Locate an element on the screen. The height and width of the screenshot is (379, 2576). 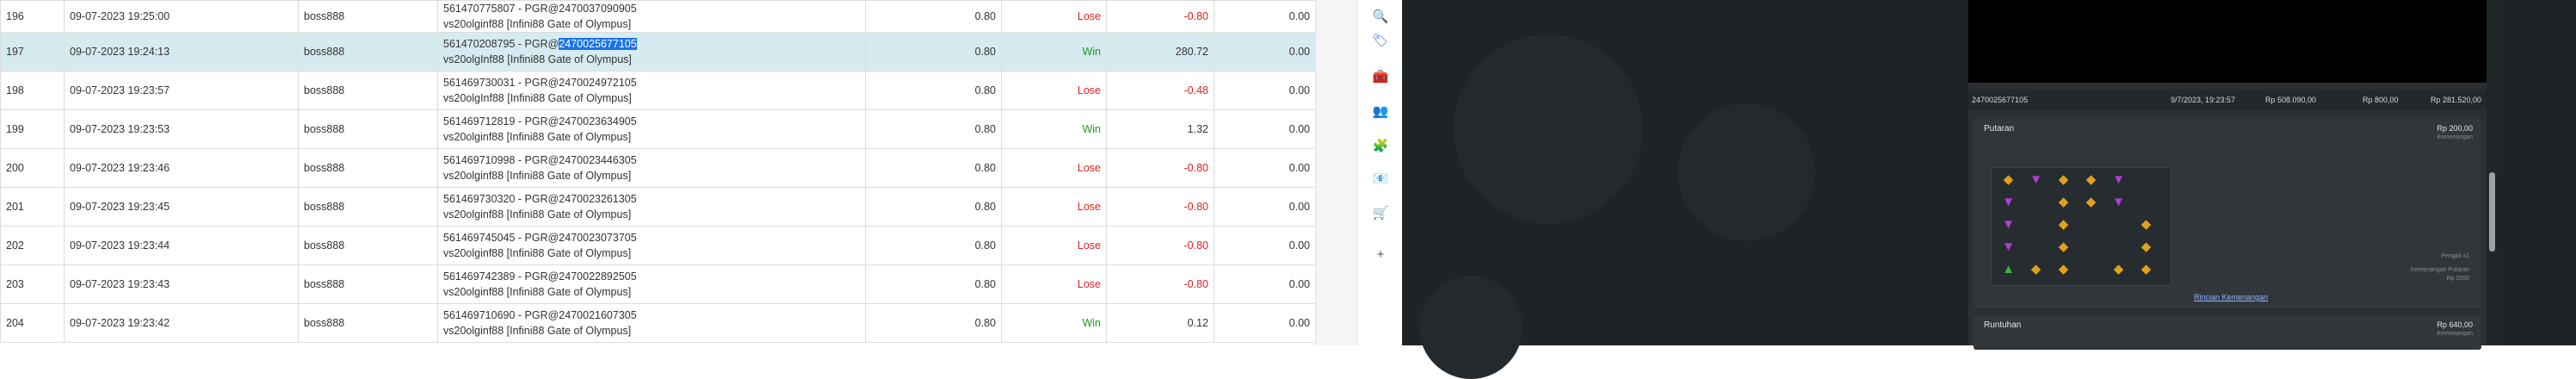
row-number: 202 is located at coordinates (32, 245).